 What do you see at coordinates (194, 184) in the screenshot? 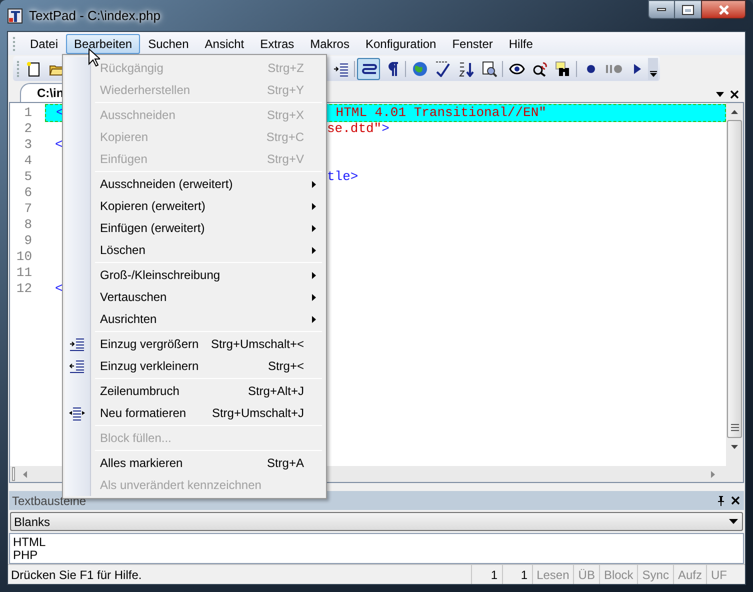
I see `menu-item: Ausschneiden (erweitert)` at bounding box center [194, 184].